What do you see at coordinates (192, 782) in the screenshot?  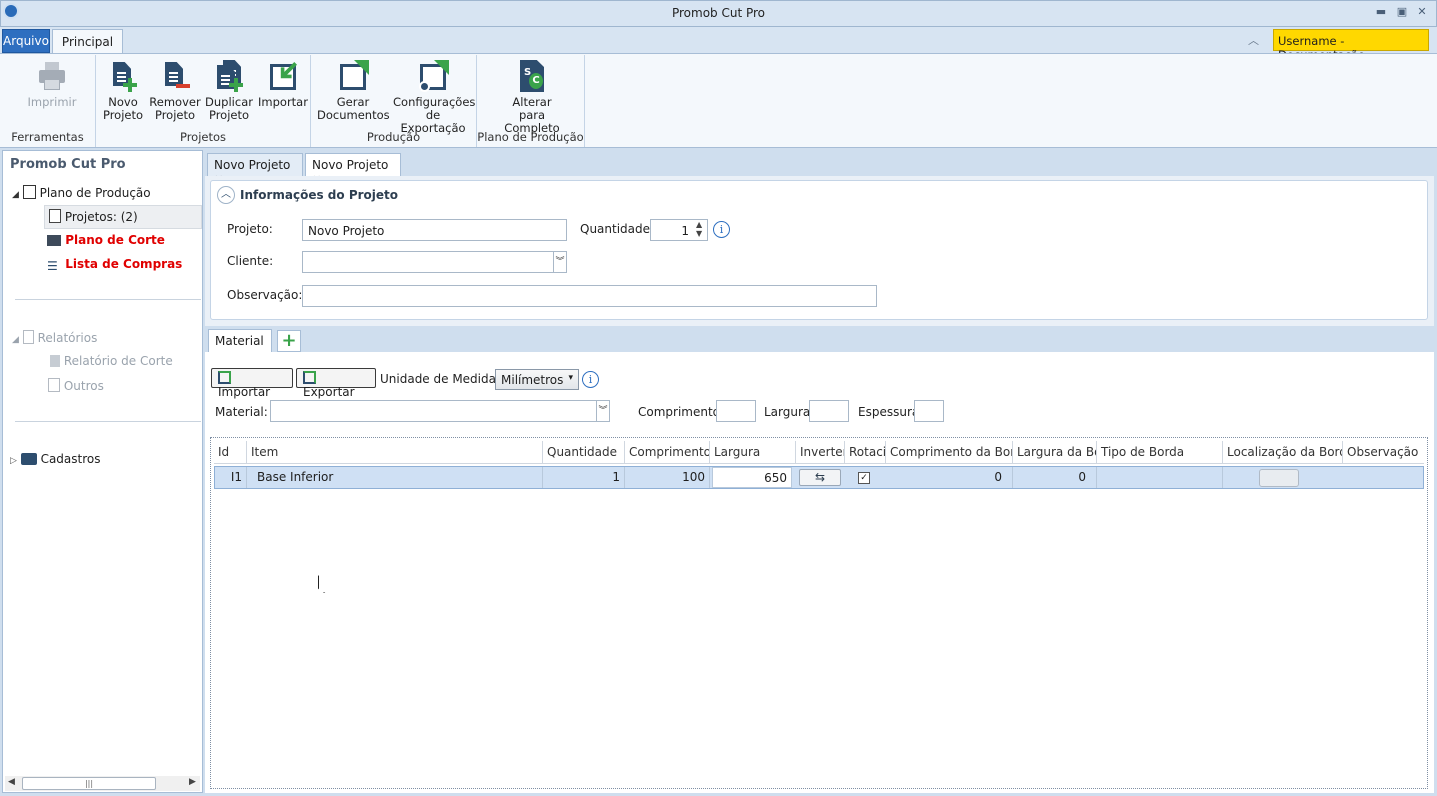 I see `scroll-right-icon: ▶` at bounding box center [192, 782].